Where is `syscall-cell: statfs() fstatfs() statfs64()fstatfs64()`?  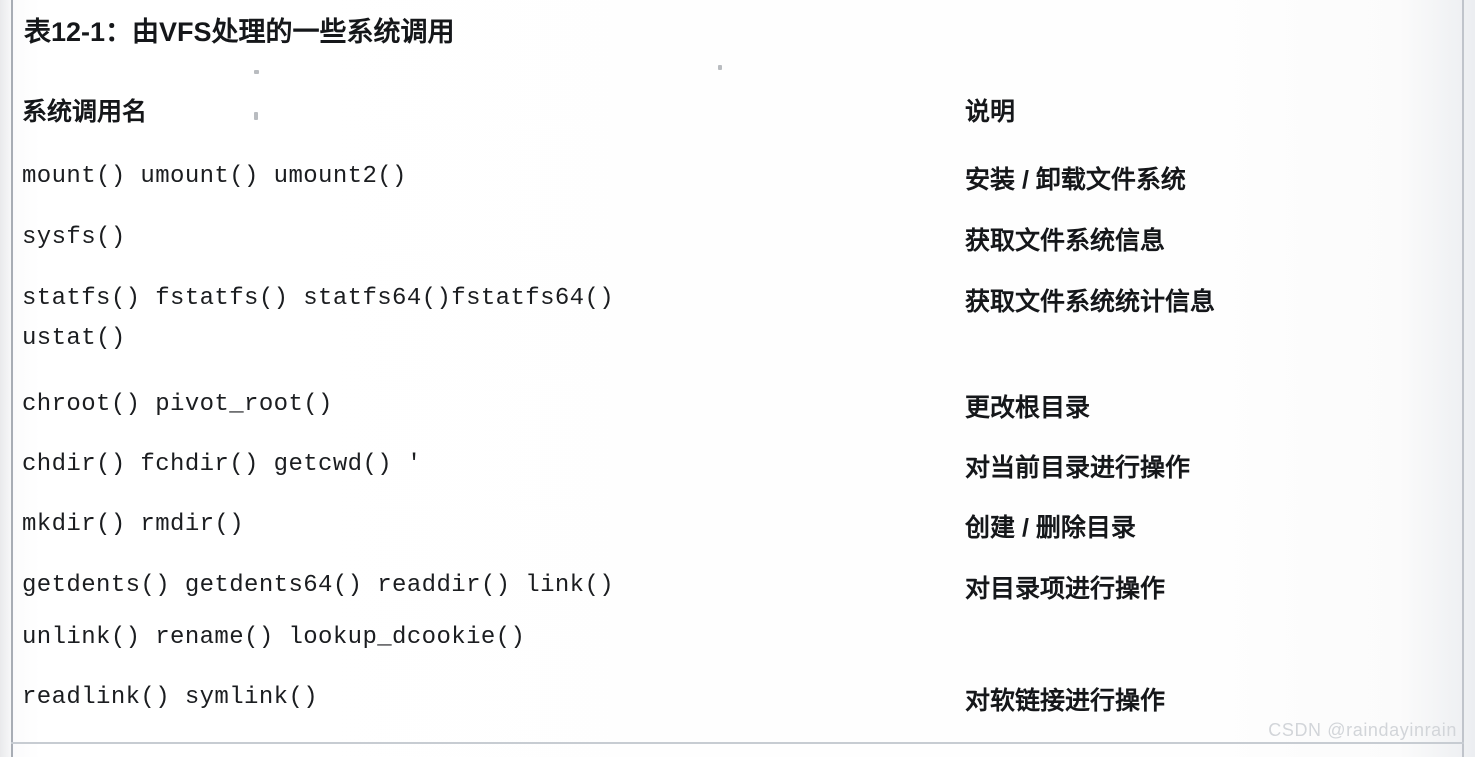 syscall-cell: statfs() fstatfs() statfs64()fstatfs64() is located at coordinates (318, 298).